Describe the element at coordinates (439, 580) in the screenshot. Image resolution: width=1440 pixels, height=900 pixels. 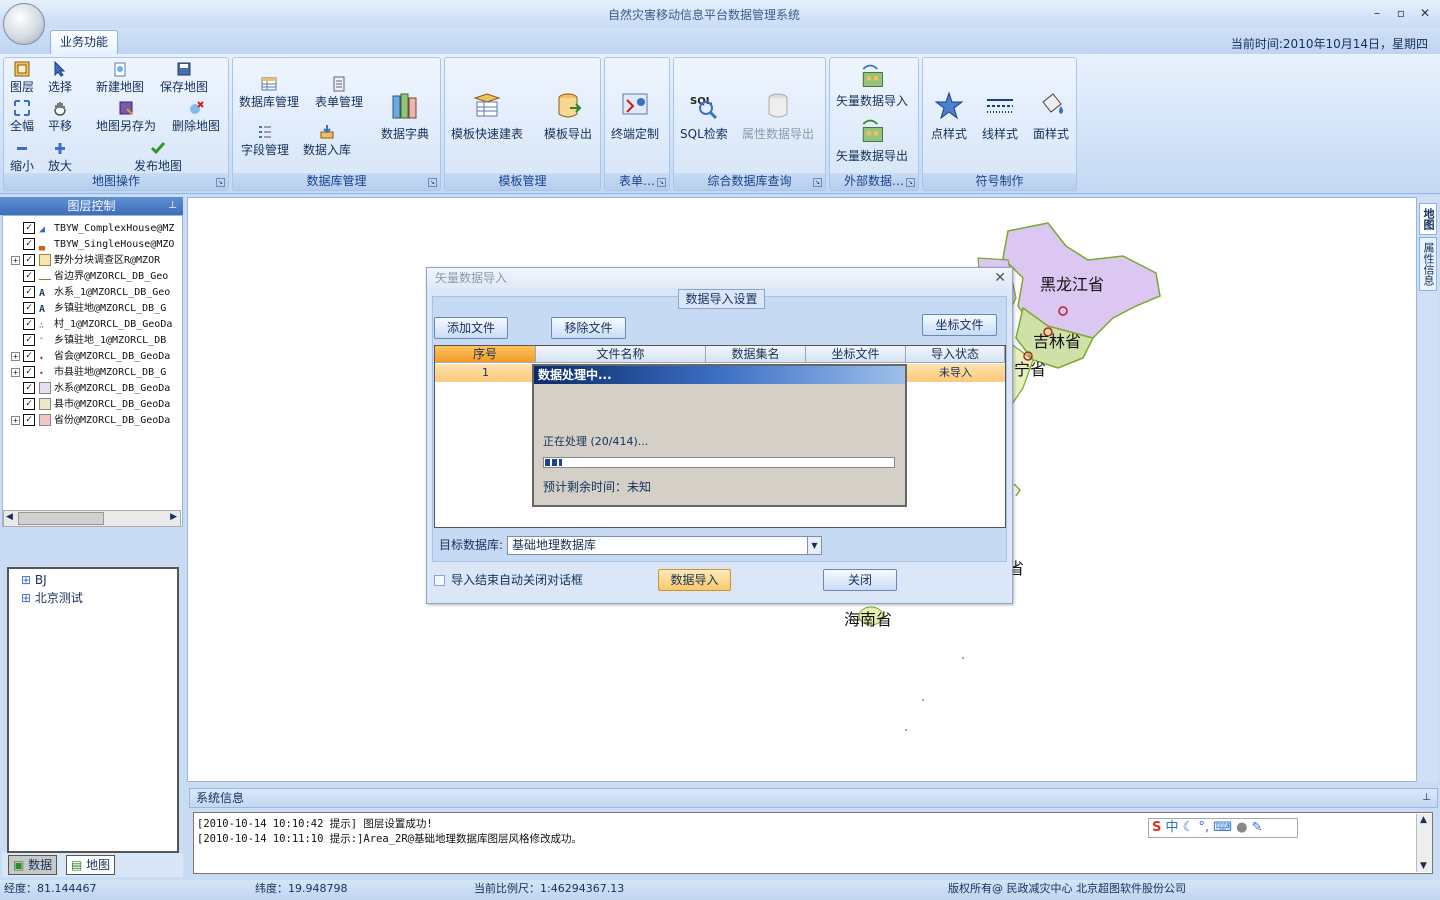
I see `auto-close-checkbox` at that location.